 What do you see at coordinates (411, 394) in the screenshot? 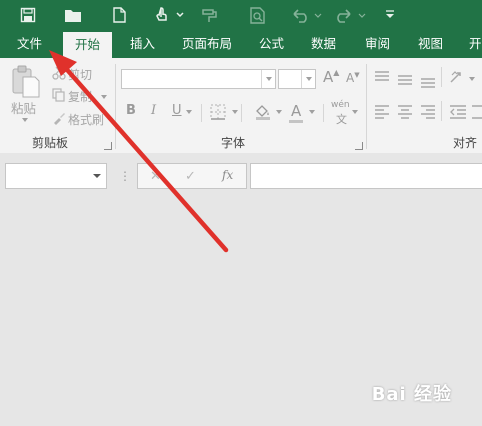
I see `baidu-watermark: Bai 经验` at bounding box center [411, 394].